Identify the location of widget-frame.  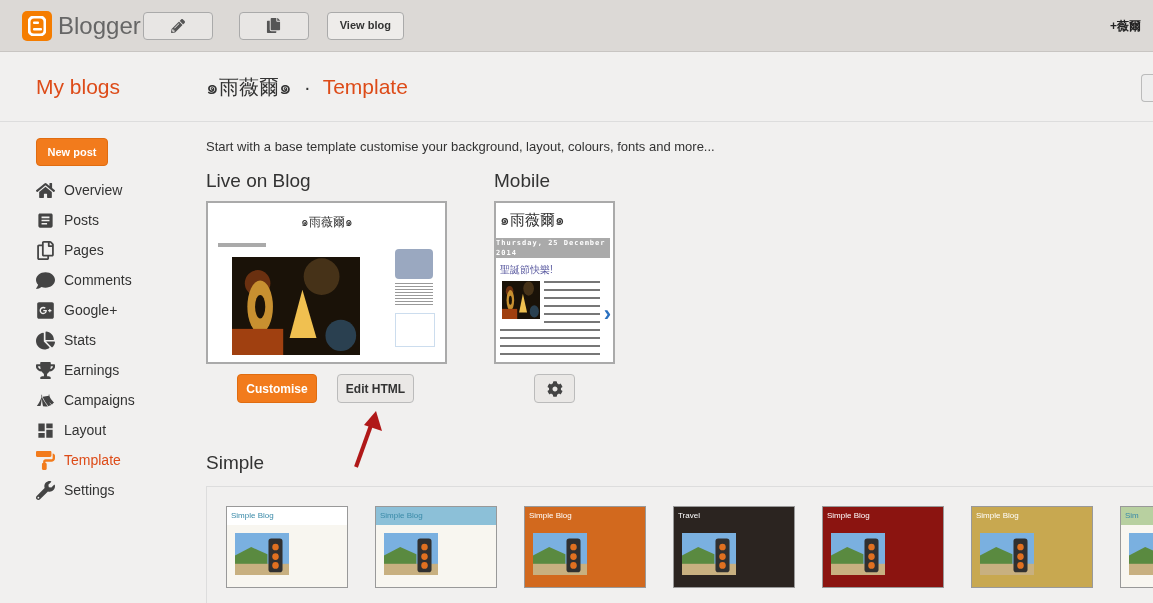
(415, 330).